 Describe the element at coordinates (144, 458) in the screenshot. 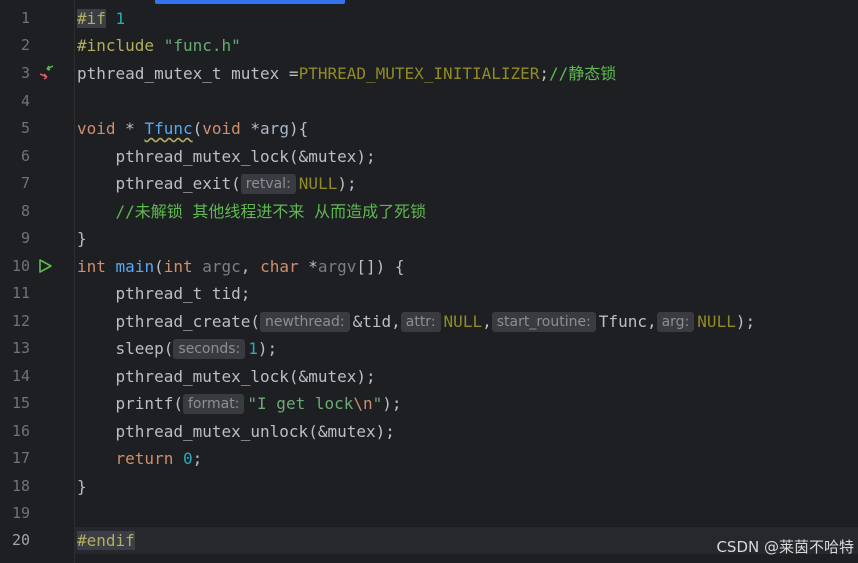

I see `keyword: return` at that location.